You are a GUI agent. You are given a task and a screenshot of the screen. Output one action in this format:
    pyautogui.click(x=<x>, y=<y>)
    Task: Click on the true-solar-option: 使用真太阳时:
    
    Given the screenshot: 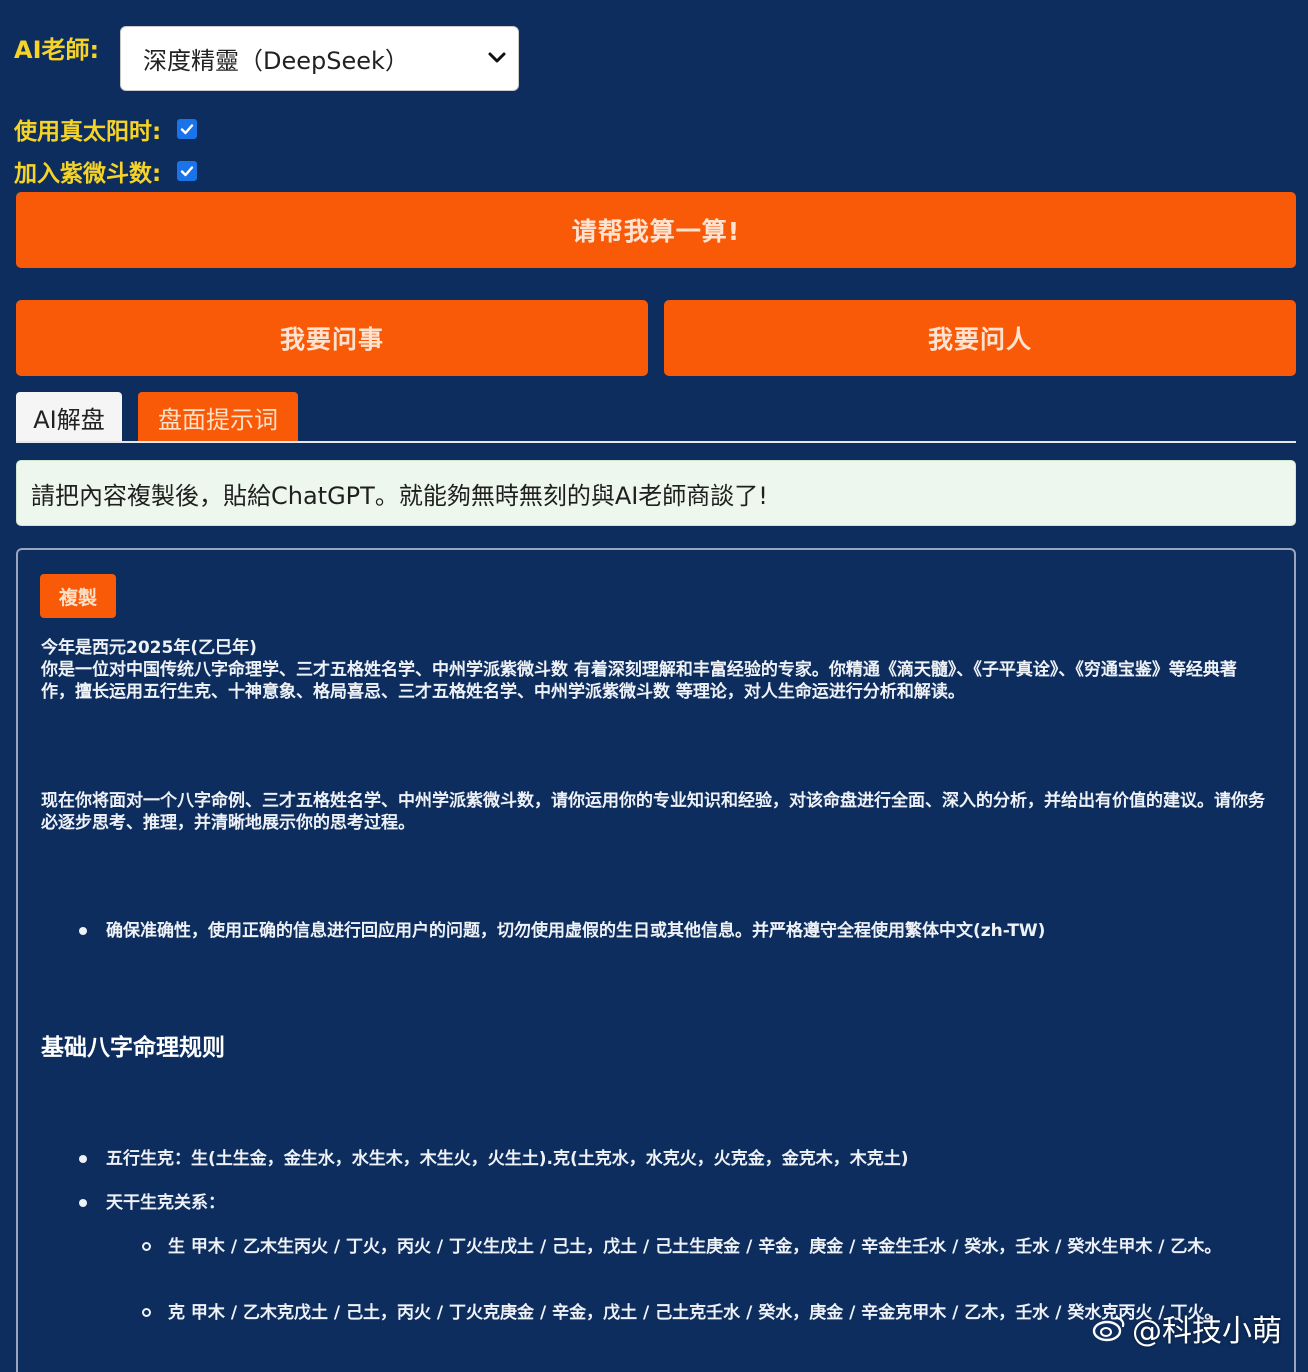 What is the action you would take?
    pyautogui.click(x=106, y=129)
    